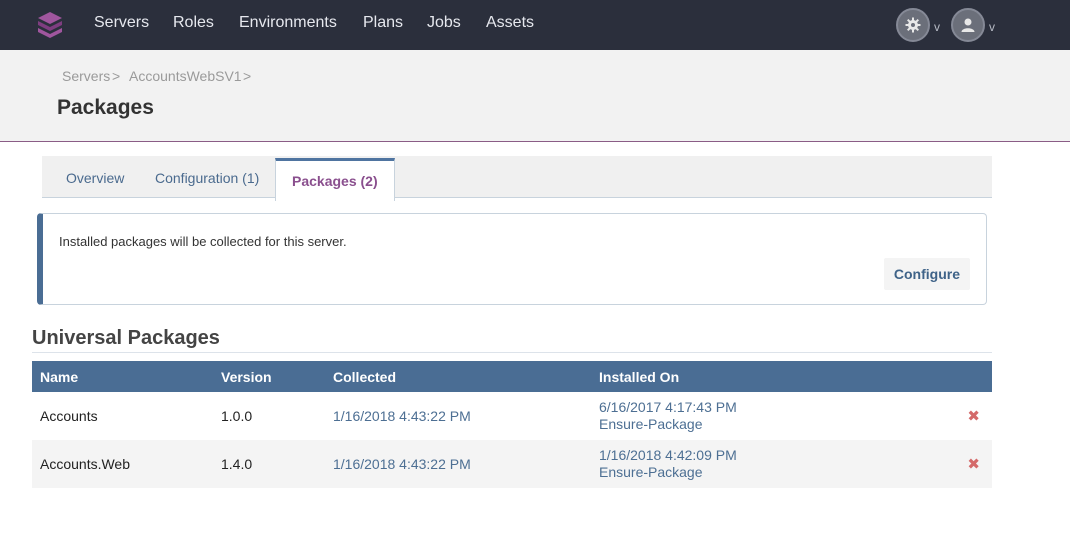 This screenshot has height=538, width=1070. I want to click on nav-roles: Roles, so click(193, 23).